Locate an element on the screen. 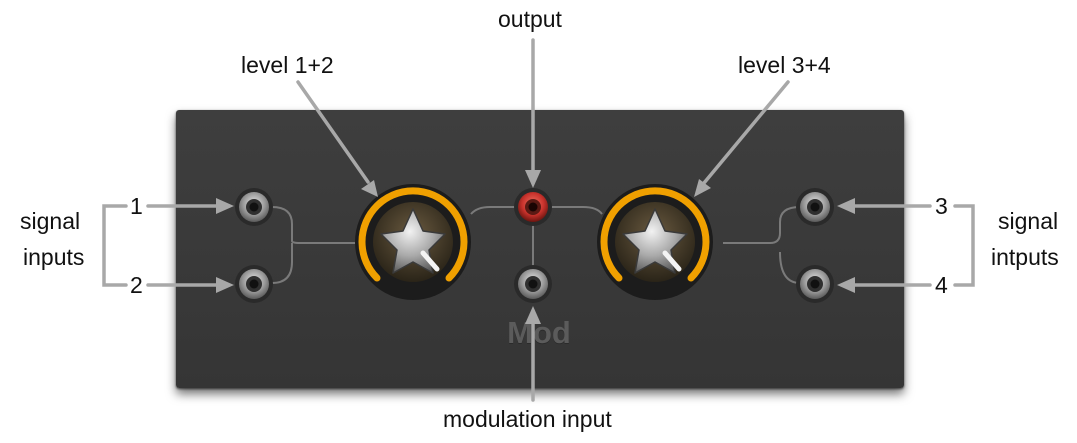 The height and width of the screenshot is (443, 1077). input-2-label: 2 is located at coordinates (136, 285).